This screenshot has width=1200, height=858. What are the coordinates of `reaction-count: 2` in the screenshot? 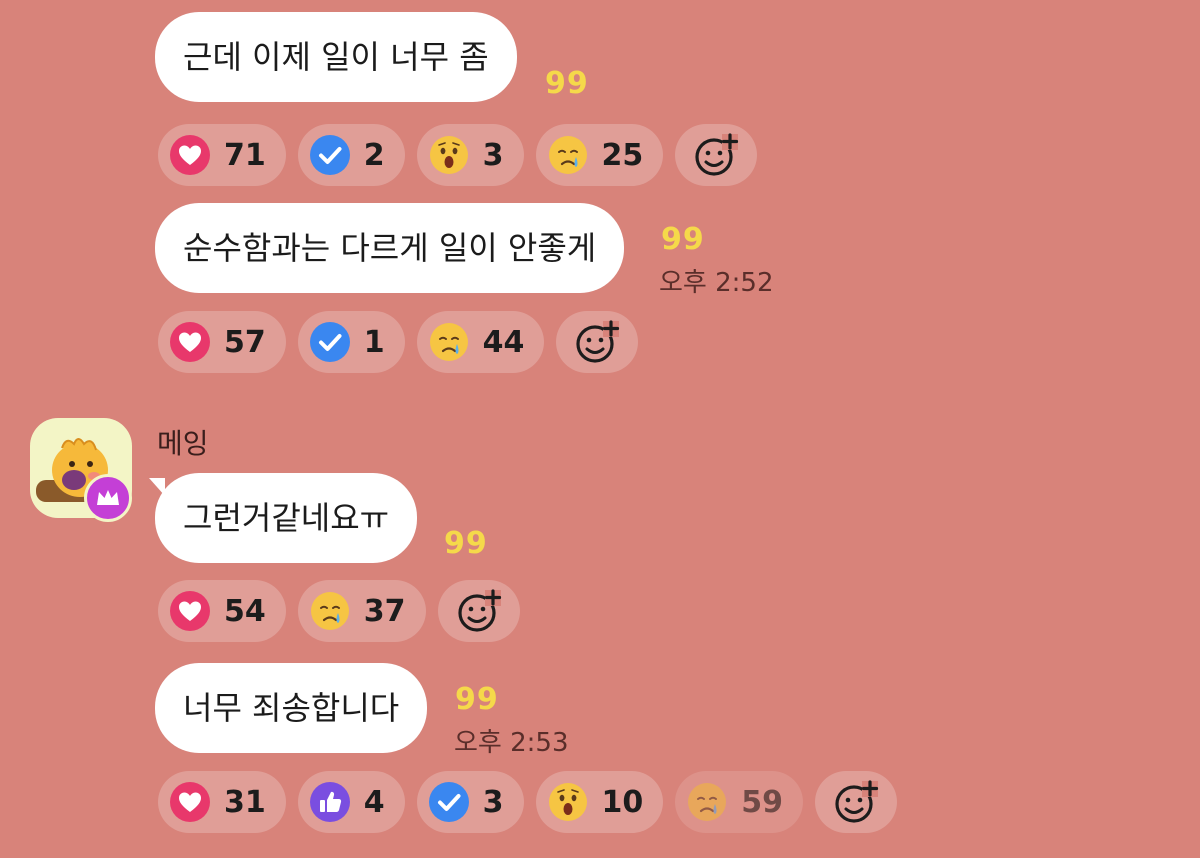 It's located at (374, 155).